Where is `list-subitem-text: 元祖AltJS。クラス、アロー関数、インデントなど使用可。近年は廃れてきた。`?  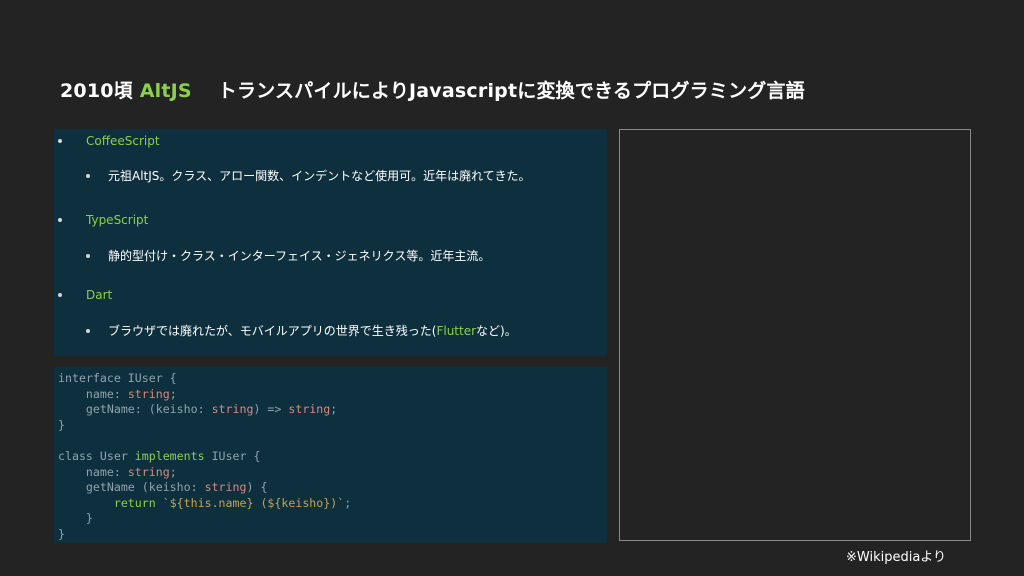 list-subitem-text: 元祖AltJS。クラス、アロー関数、インデントなど使用可。近年は廃れてきた。 is located at coordinates (319, 176).